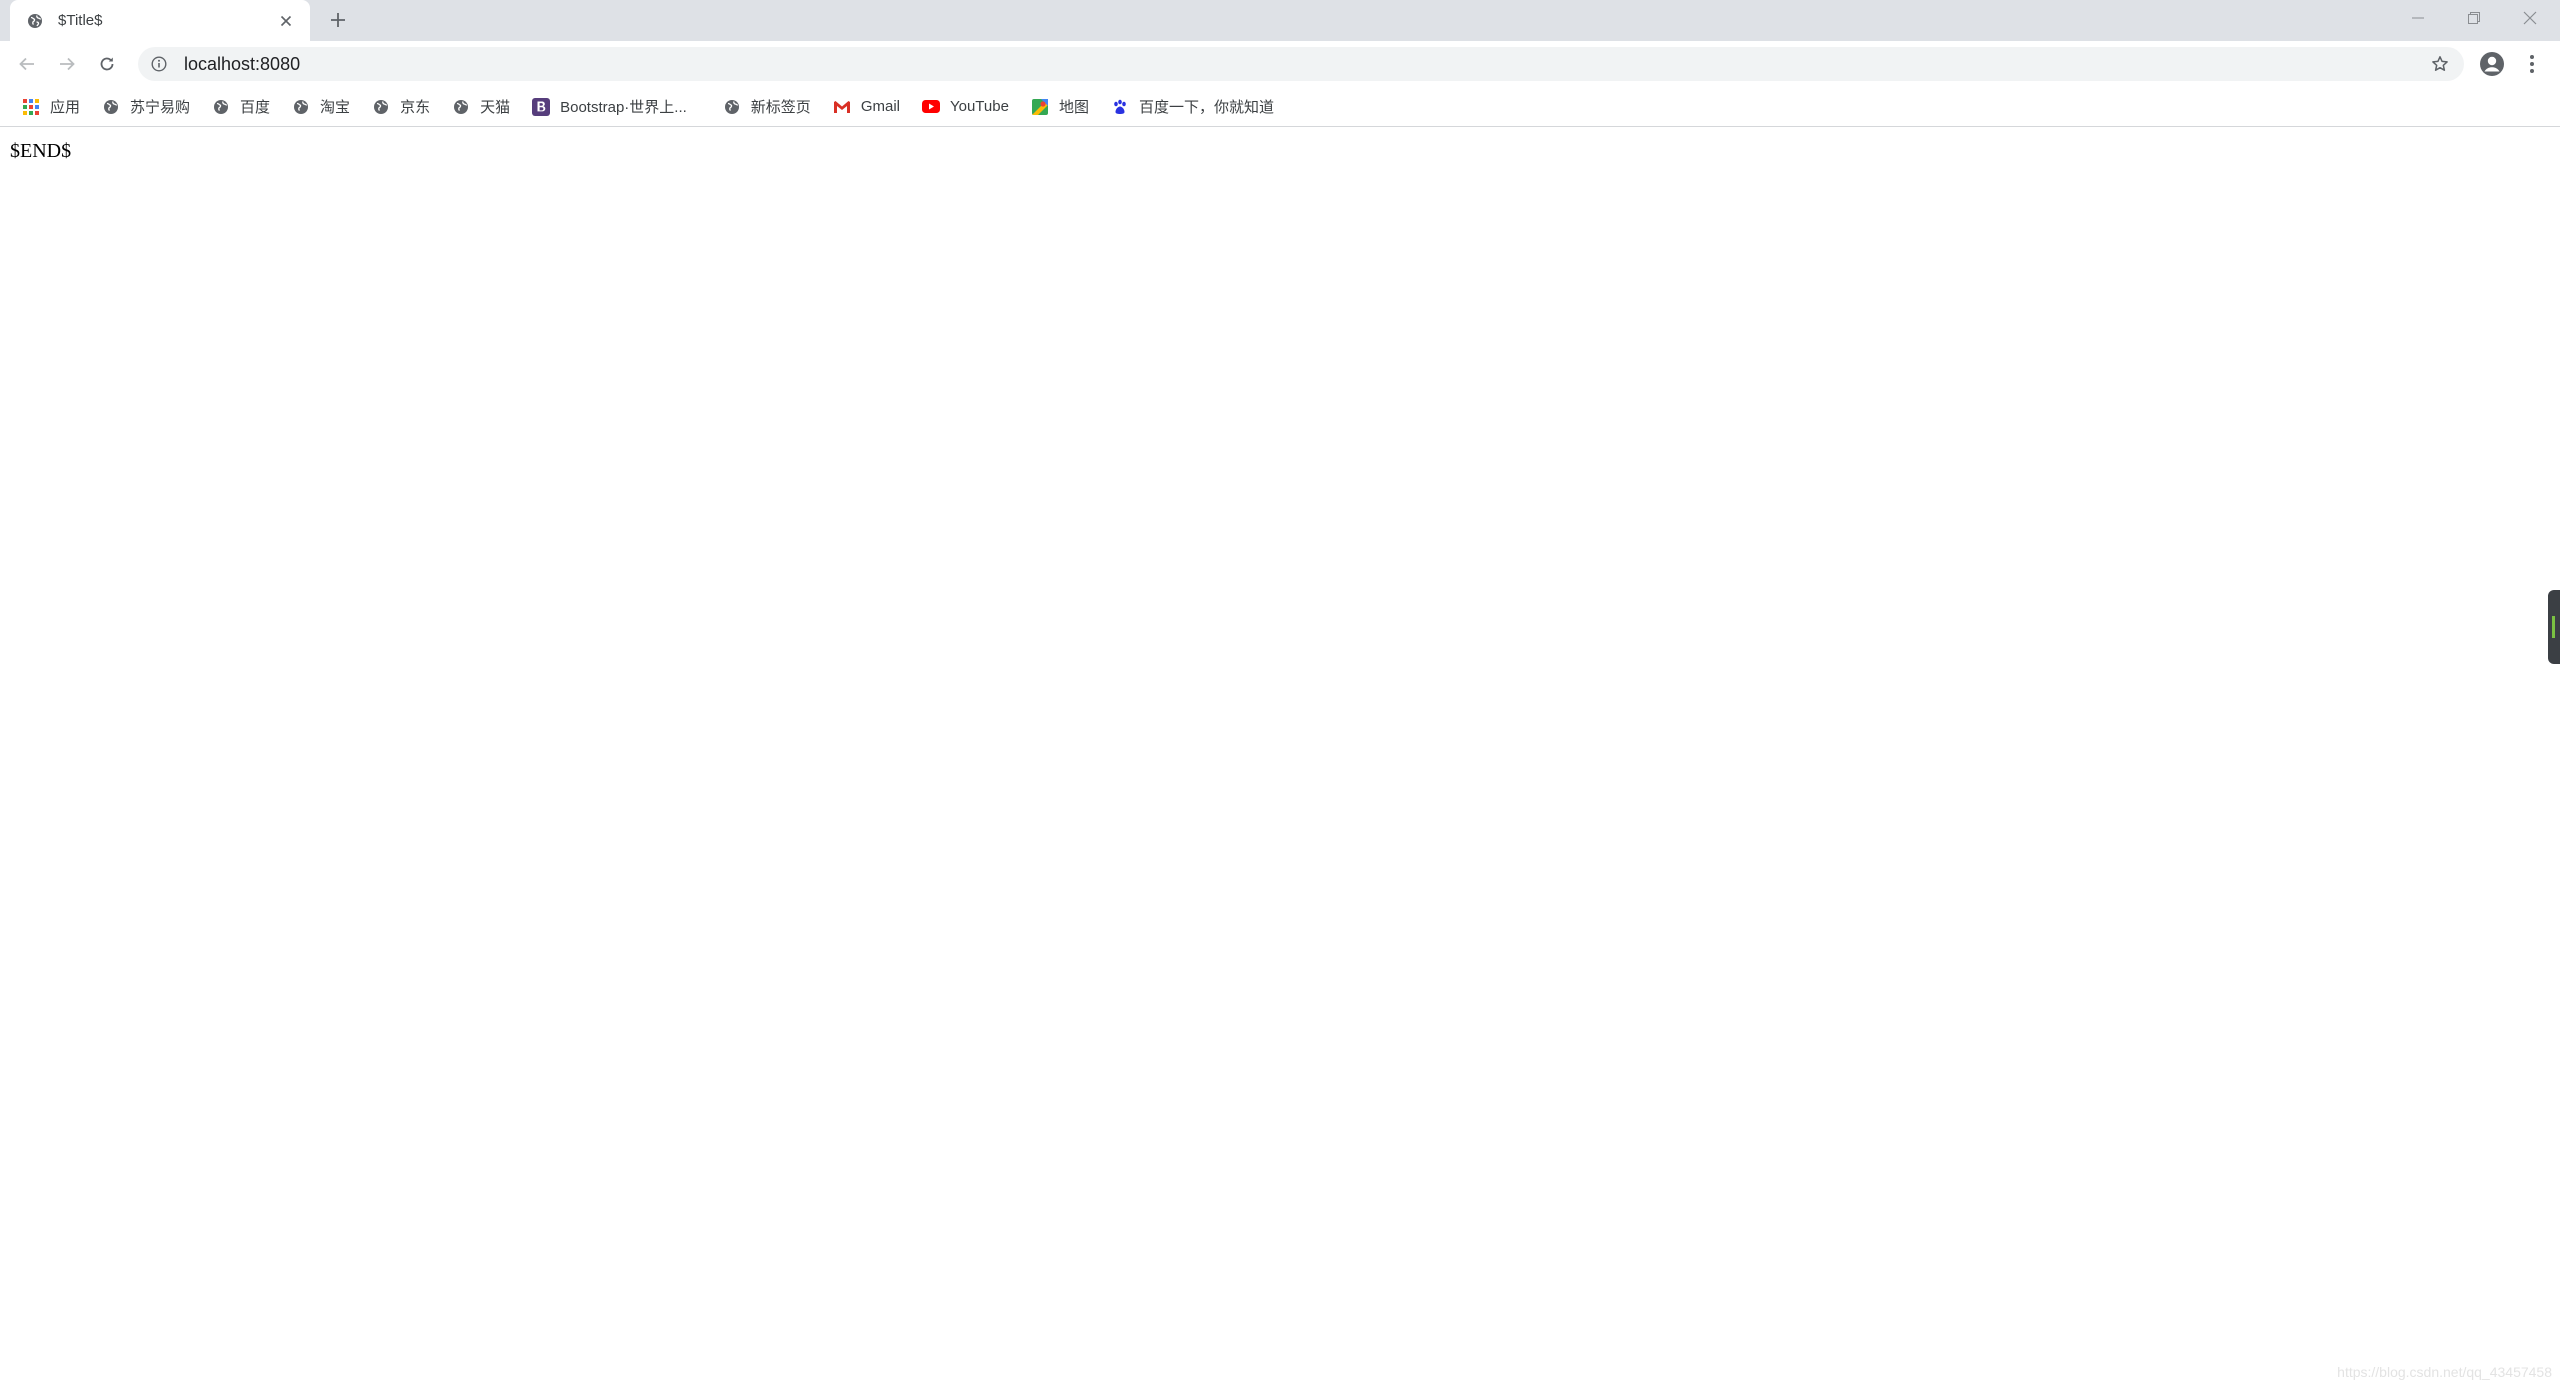  I want to click on bookmark-baidu-search: 百度一下，你就知道, so click(1192, 107).